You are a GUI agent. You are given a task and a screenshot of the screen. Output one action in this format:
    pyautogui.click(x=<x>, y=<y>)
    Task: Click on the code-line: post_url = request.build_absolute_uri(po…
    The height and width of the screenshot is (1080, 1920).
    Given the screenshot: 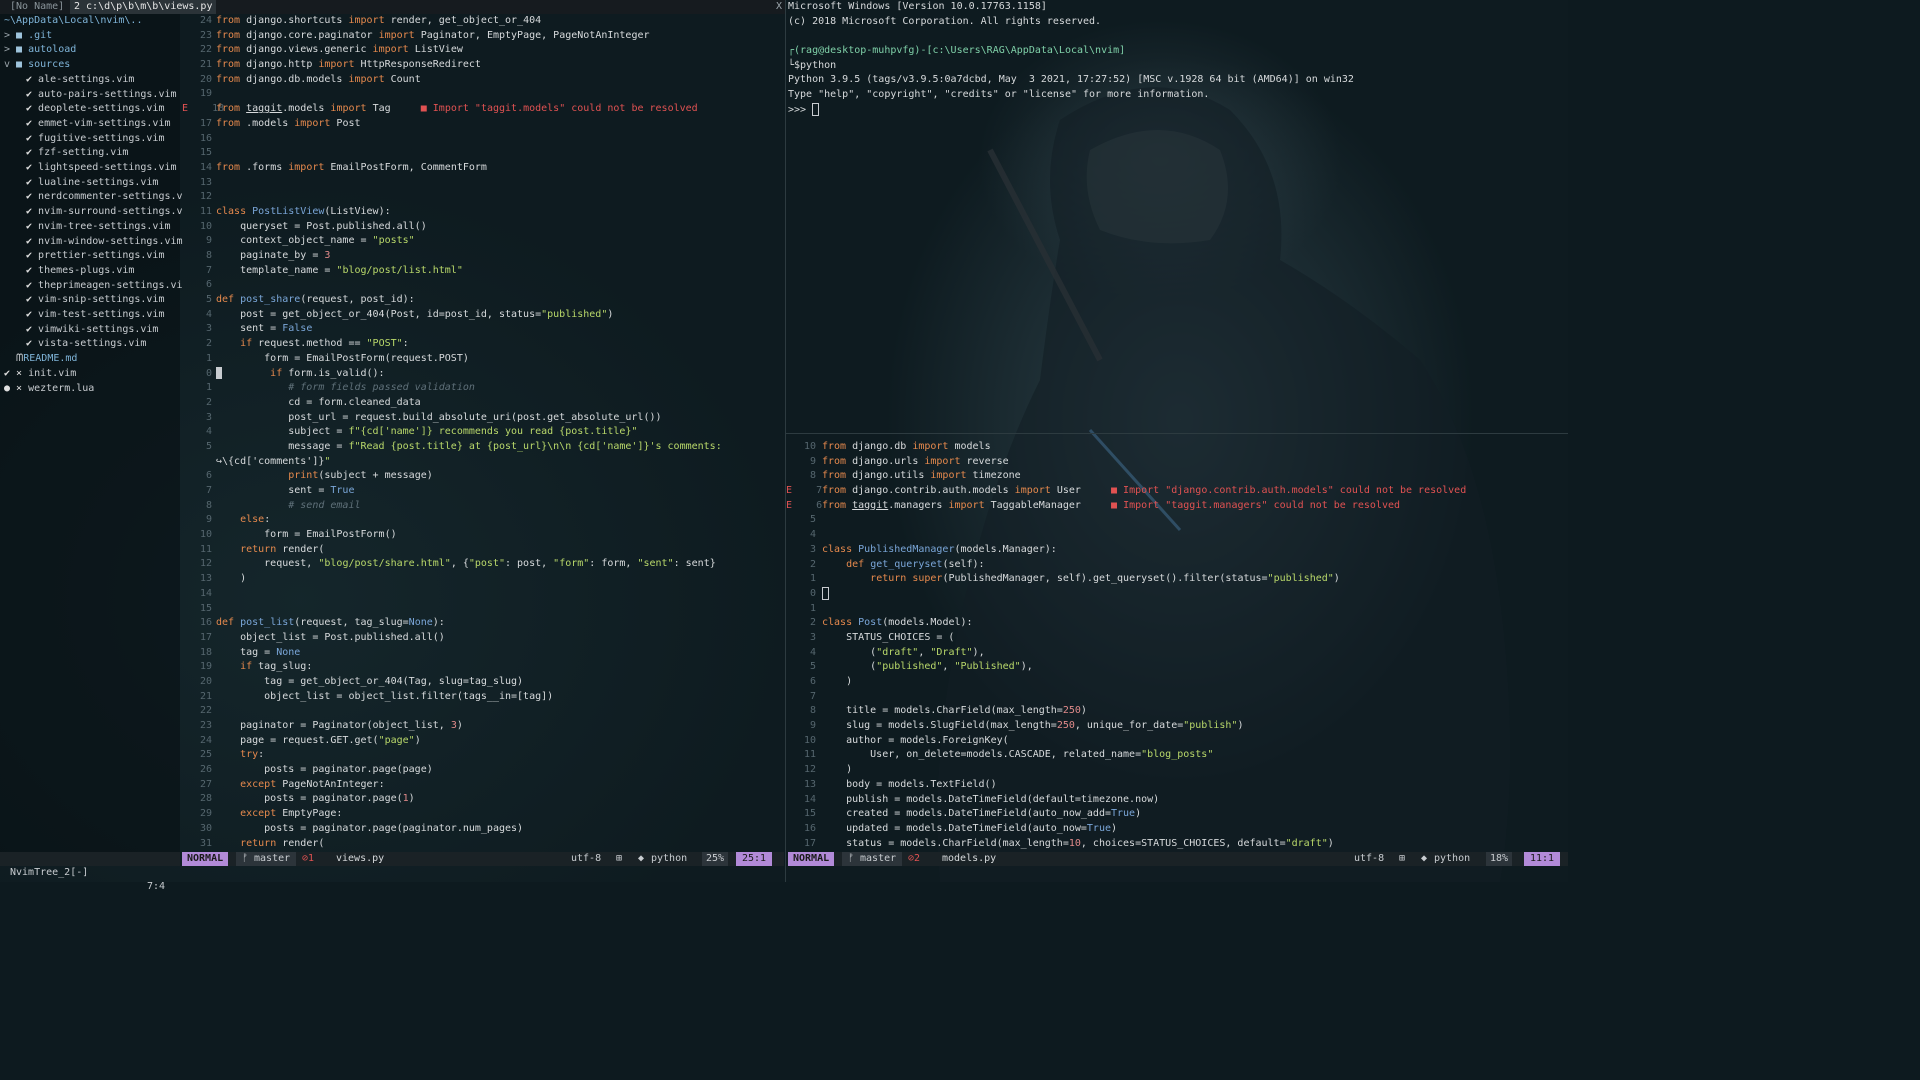 What is the action you would take?
    pyautogui.click(x=469, y=418)
    